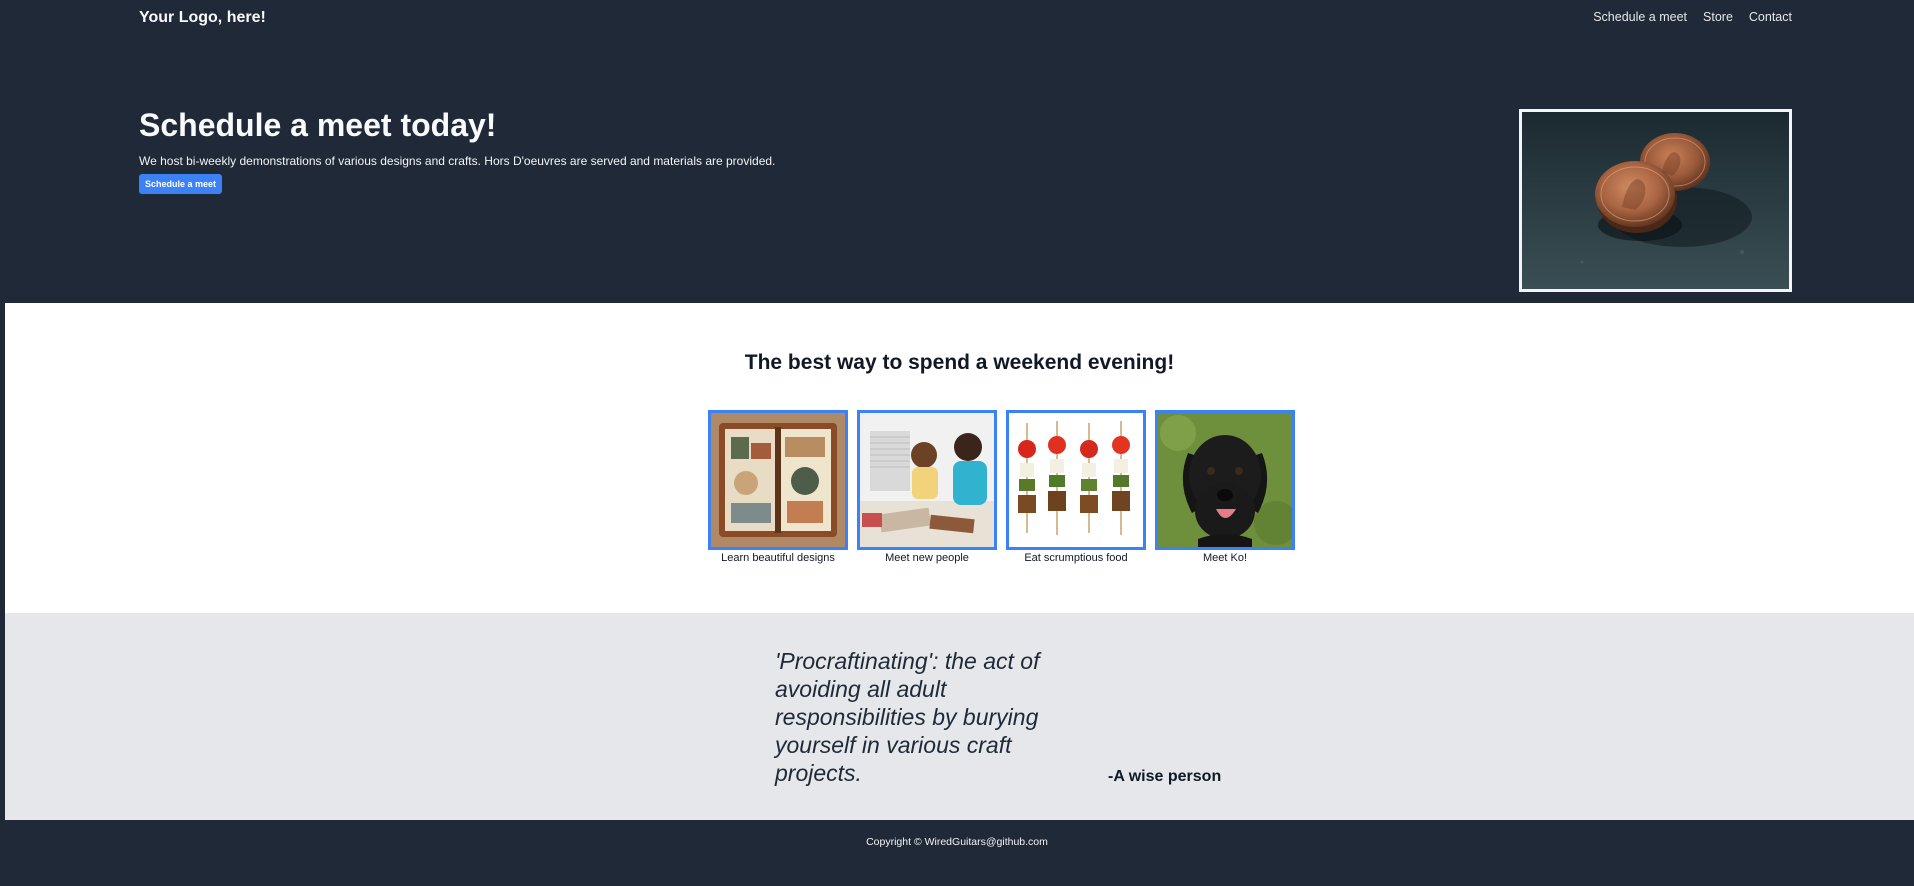  What do you see at coordinates (1655, 200) in the screenshot?
I see `coins-image` at bounding box center [1655, 200].